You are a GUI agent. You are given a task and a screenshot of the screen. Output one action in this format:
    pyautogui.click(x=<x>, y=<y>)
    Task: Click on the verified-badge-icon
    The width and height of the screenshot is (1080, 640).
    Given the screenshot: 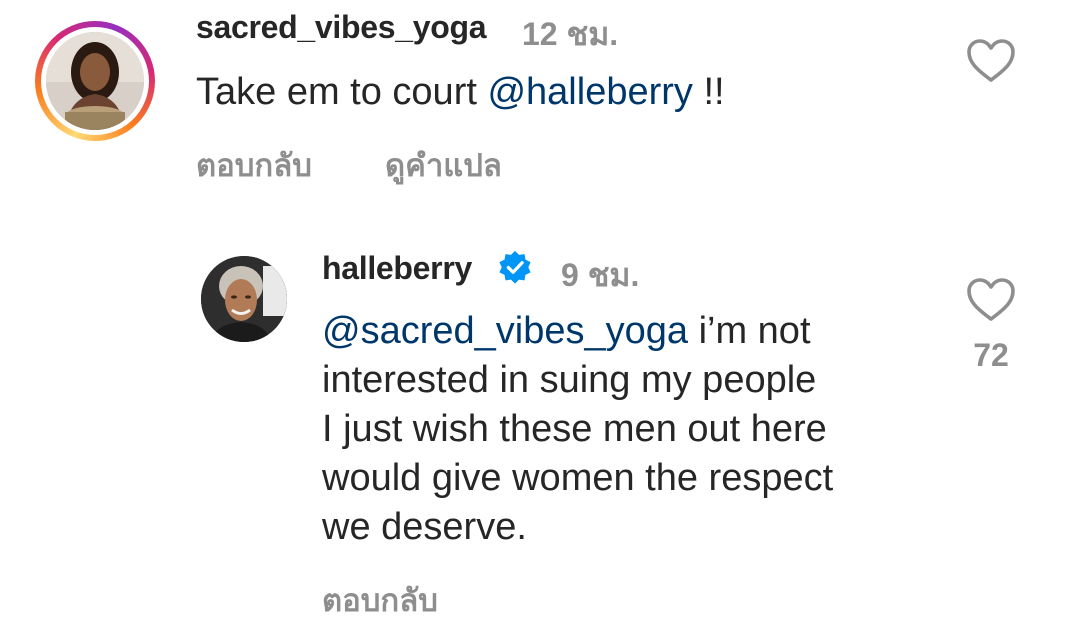 What is the action you would take?
    pyautogui.click(x=515, y=268)
    